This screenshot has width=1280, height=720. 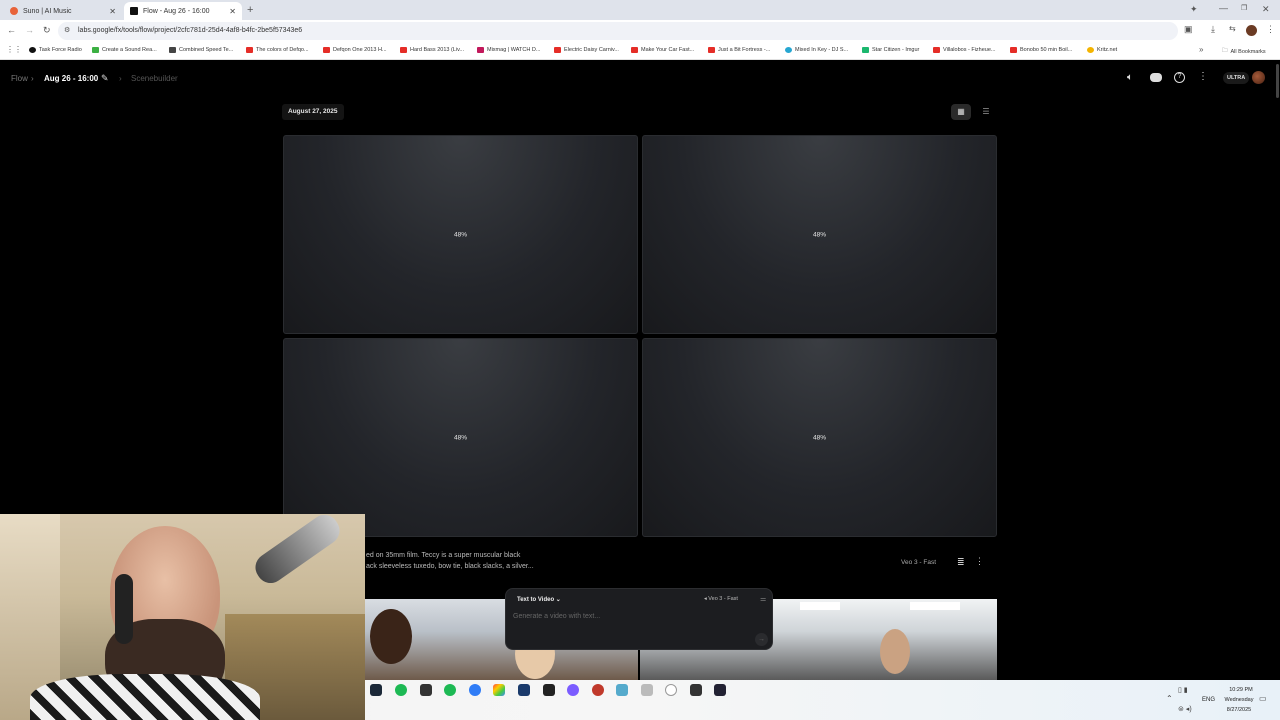 What do you see at coordinates (105, 78) in the screenshot?
I see `edit-pencil-icon: ✎` at bounding box center [105, 78].